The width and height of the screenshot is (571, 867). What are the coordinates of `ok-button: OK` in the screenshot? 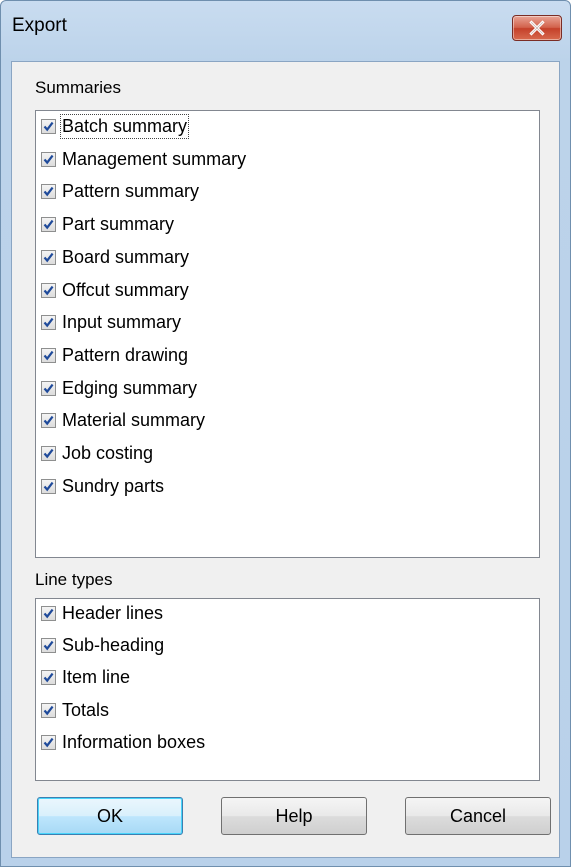 It's located at (110, 816).